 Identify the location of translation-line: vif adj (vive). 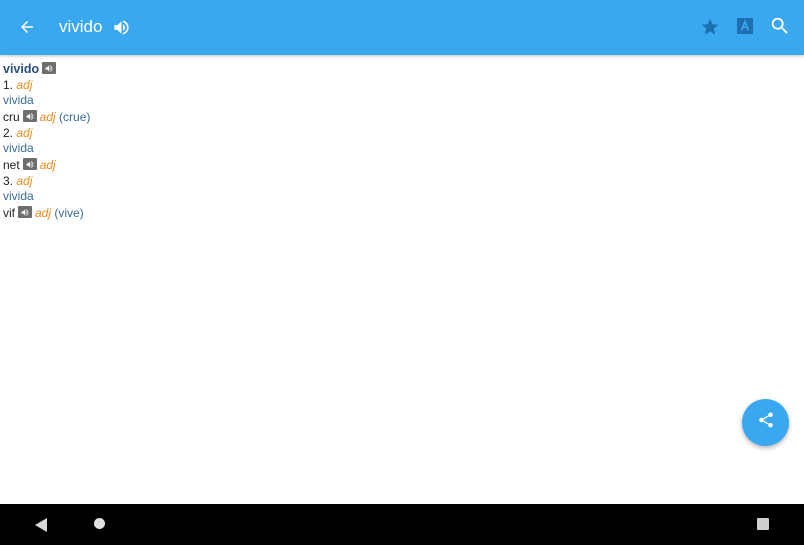
(43, 213).